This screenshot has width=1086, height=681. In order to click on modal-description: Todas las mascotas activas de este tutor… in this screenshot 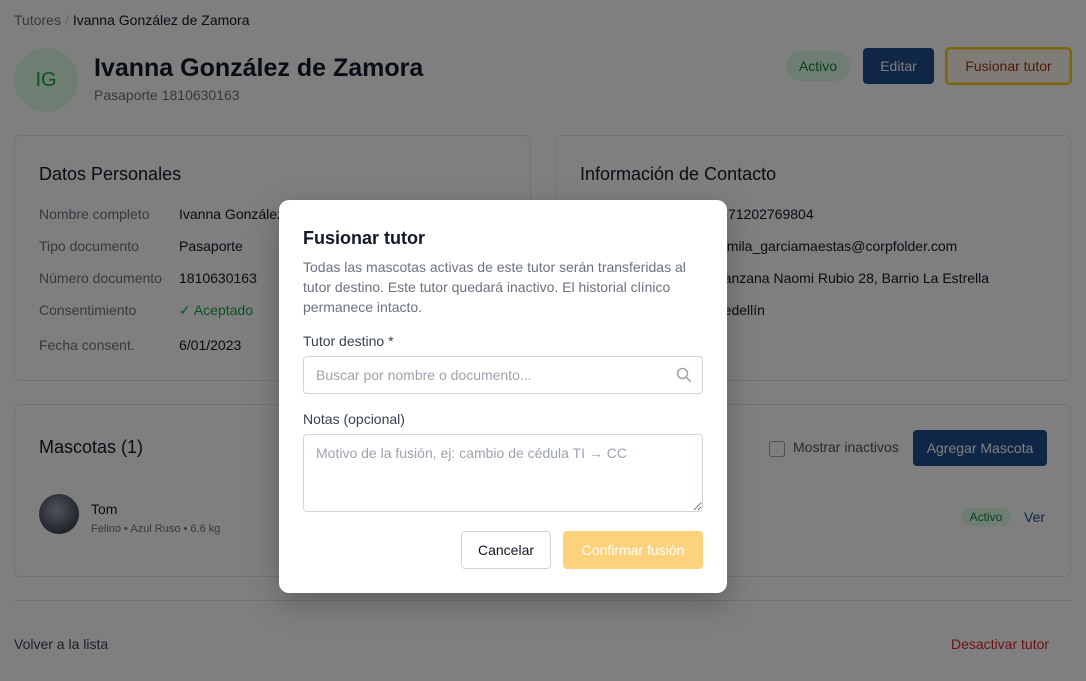, I will do `click(494, 287)`.